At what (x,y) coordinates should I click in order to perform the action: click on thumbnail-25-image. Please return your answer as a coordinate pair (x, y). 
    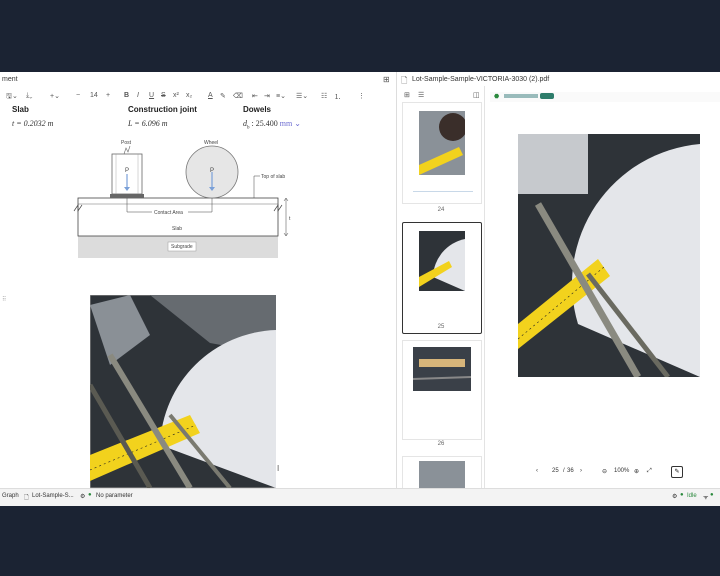
    Looking at the image, I should click on (442, 261).